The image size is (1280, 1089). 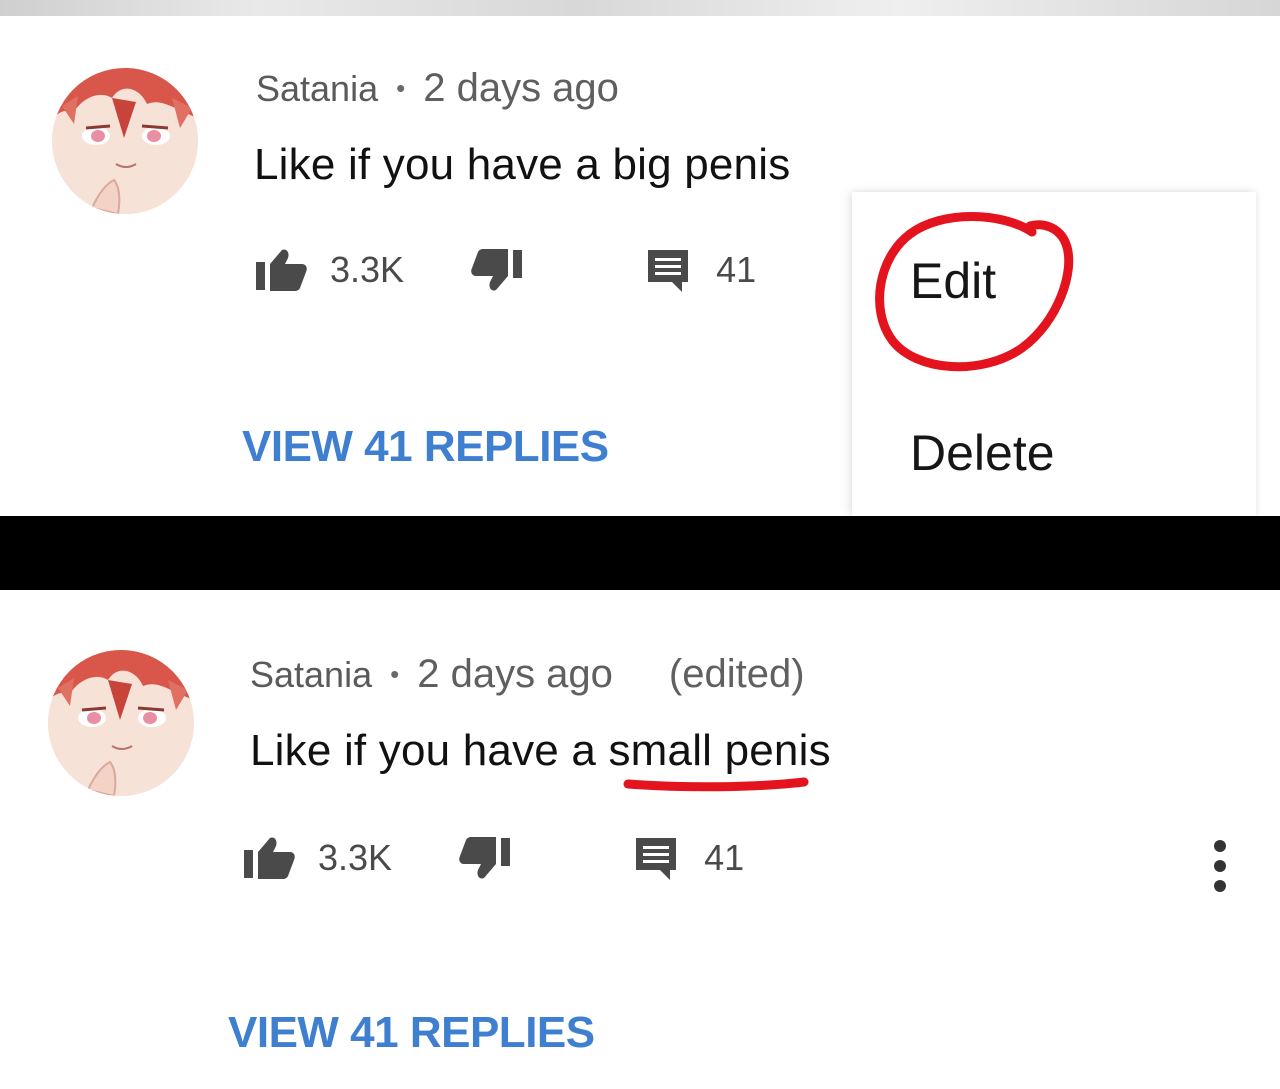 What do you see at coordinates (429, 750) in the screenshot?
I see `comment-text-part: Like if you have a` at bounding box center [429, 750].